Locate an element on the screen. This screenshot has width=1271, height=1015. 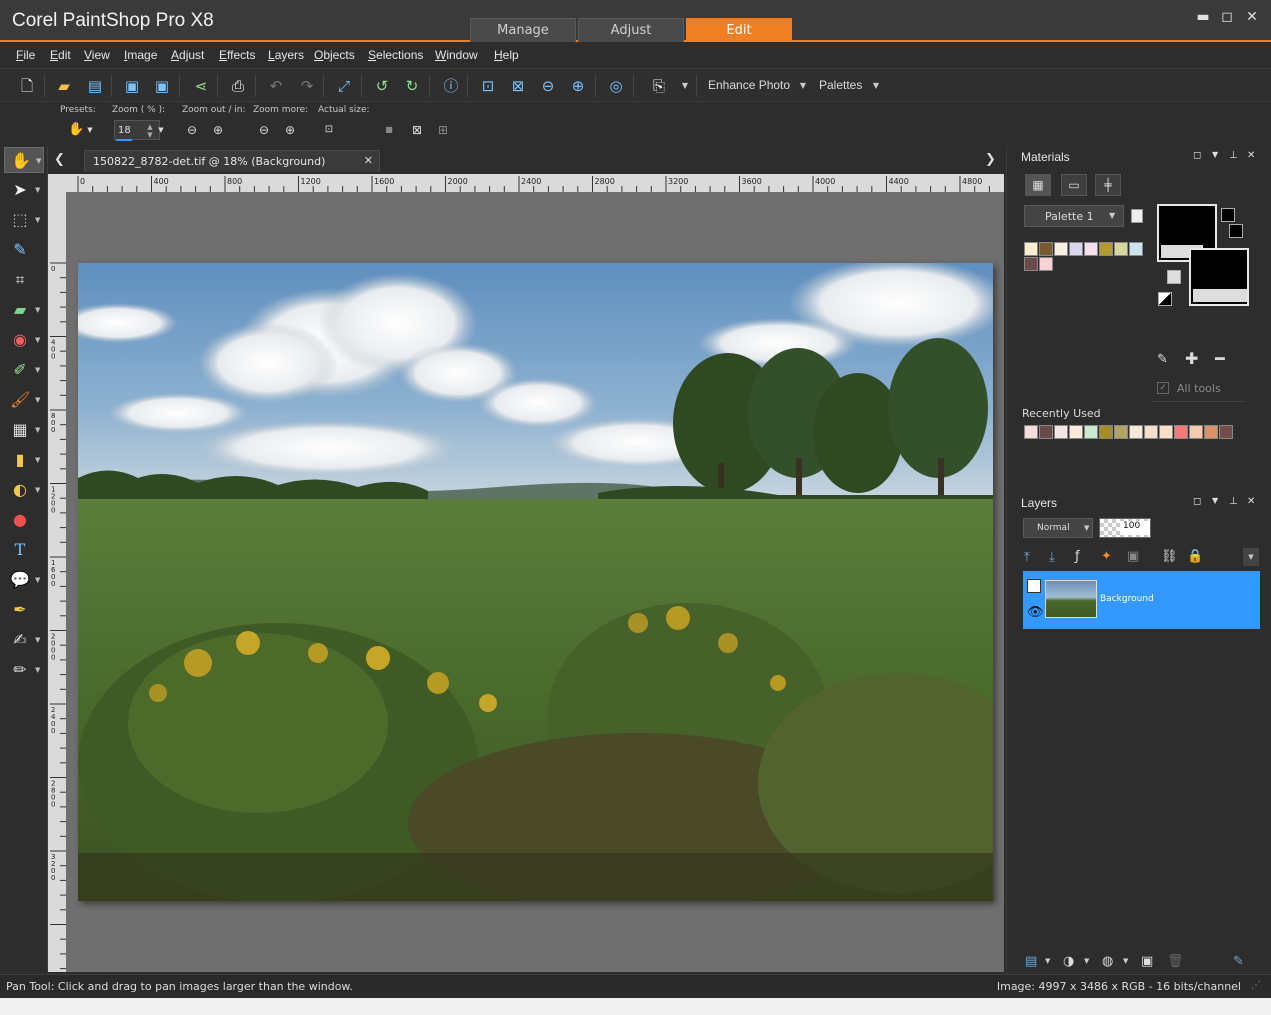
dodge-tool: ◐ ▼ is located at coordinates (24, 490).